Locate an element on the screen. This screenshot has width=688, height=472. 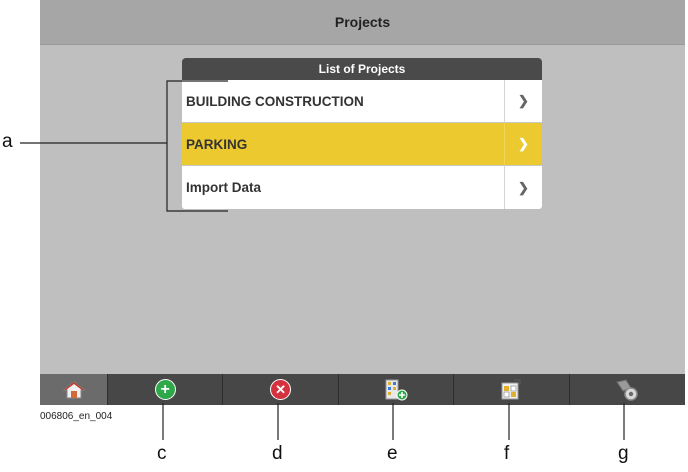
home-button is located at coordinates (74, 389).